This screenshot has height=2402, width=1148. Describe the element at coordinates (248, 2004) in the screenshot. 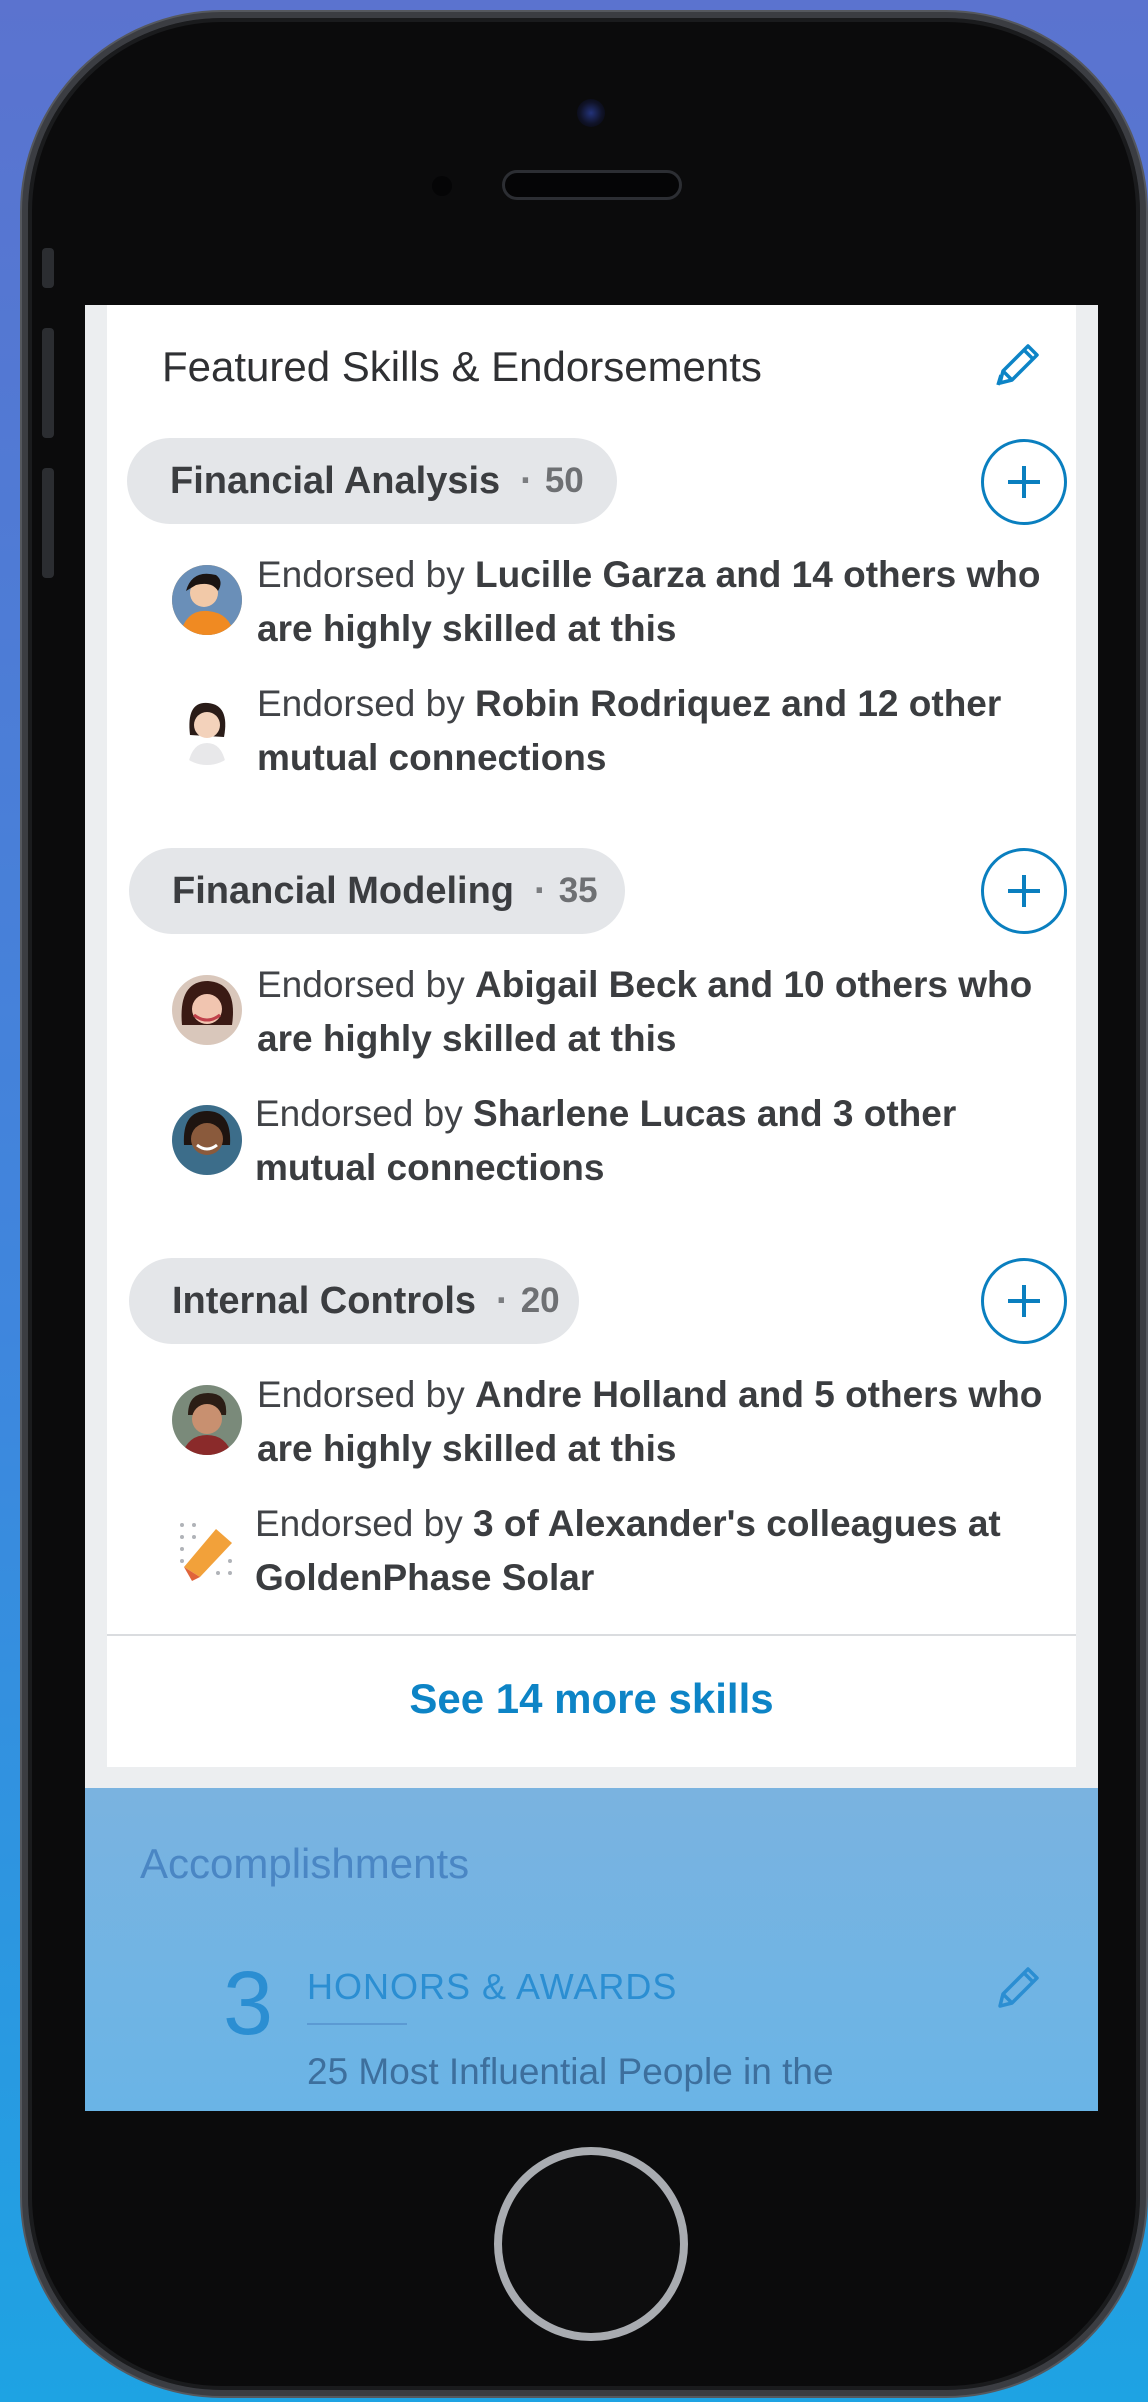

I see `accomplishment-count: 3` at that location.